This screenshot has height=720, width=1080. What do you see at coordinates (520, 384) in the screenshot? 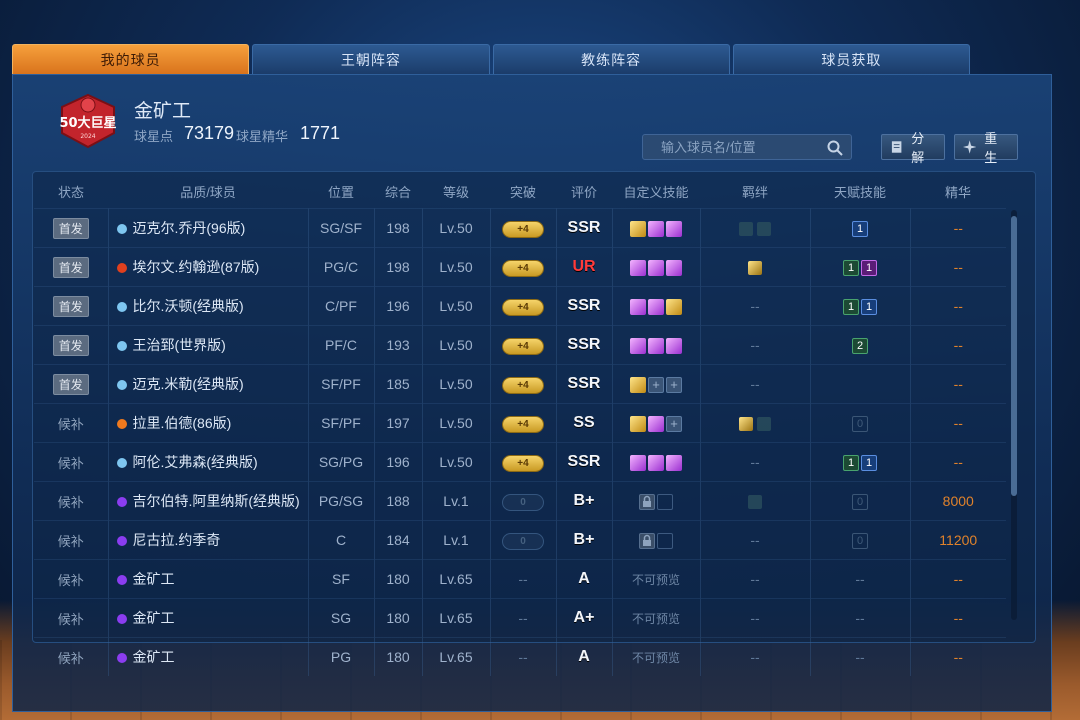
I see `table-row: 首发 迈克.米勒(经典版) SF/PF 185 Lv.50 +4 SSR + + -- --` at bounding box center [520, 384].